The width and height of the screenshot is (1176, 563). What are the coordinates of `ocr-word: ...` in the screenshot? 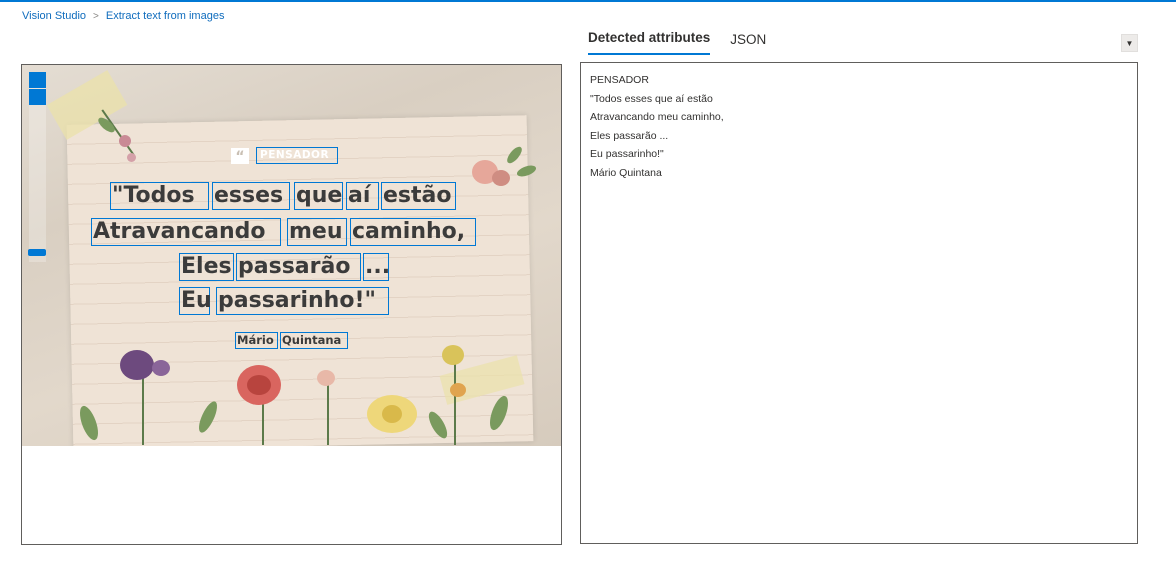 It's located at (378, 266).